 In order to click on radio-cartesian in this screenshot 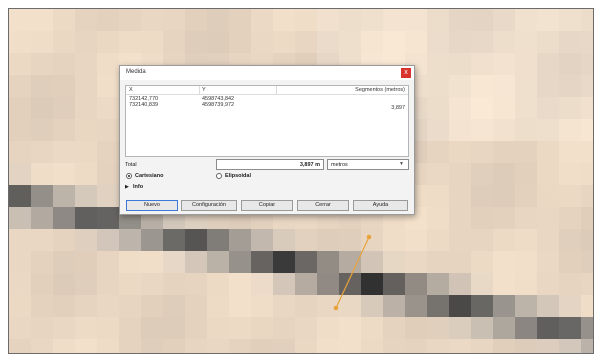, I will do `click(129, 176)`.